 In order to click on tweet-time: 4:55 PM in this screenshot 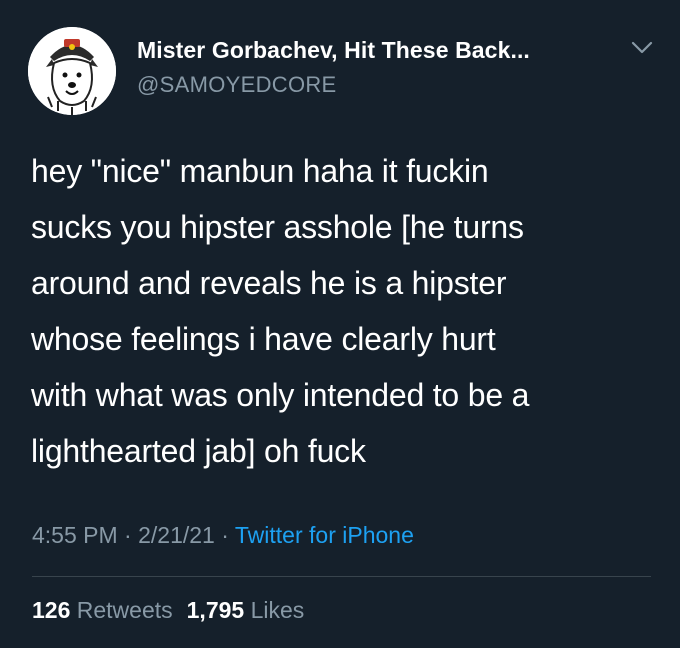, I will do `click(75, 535)`.